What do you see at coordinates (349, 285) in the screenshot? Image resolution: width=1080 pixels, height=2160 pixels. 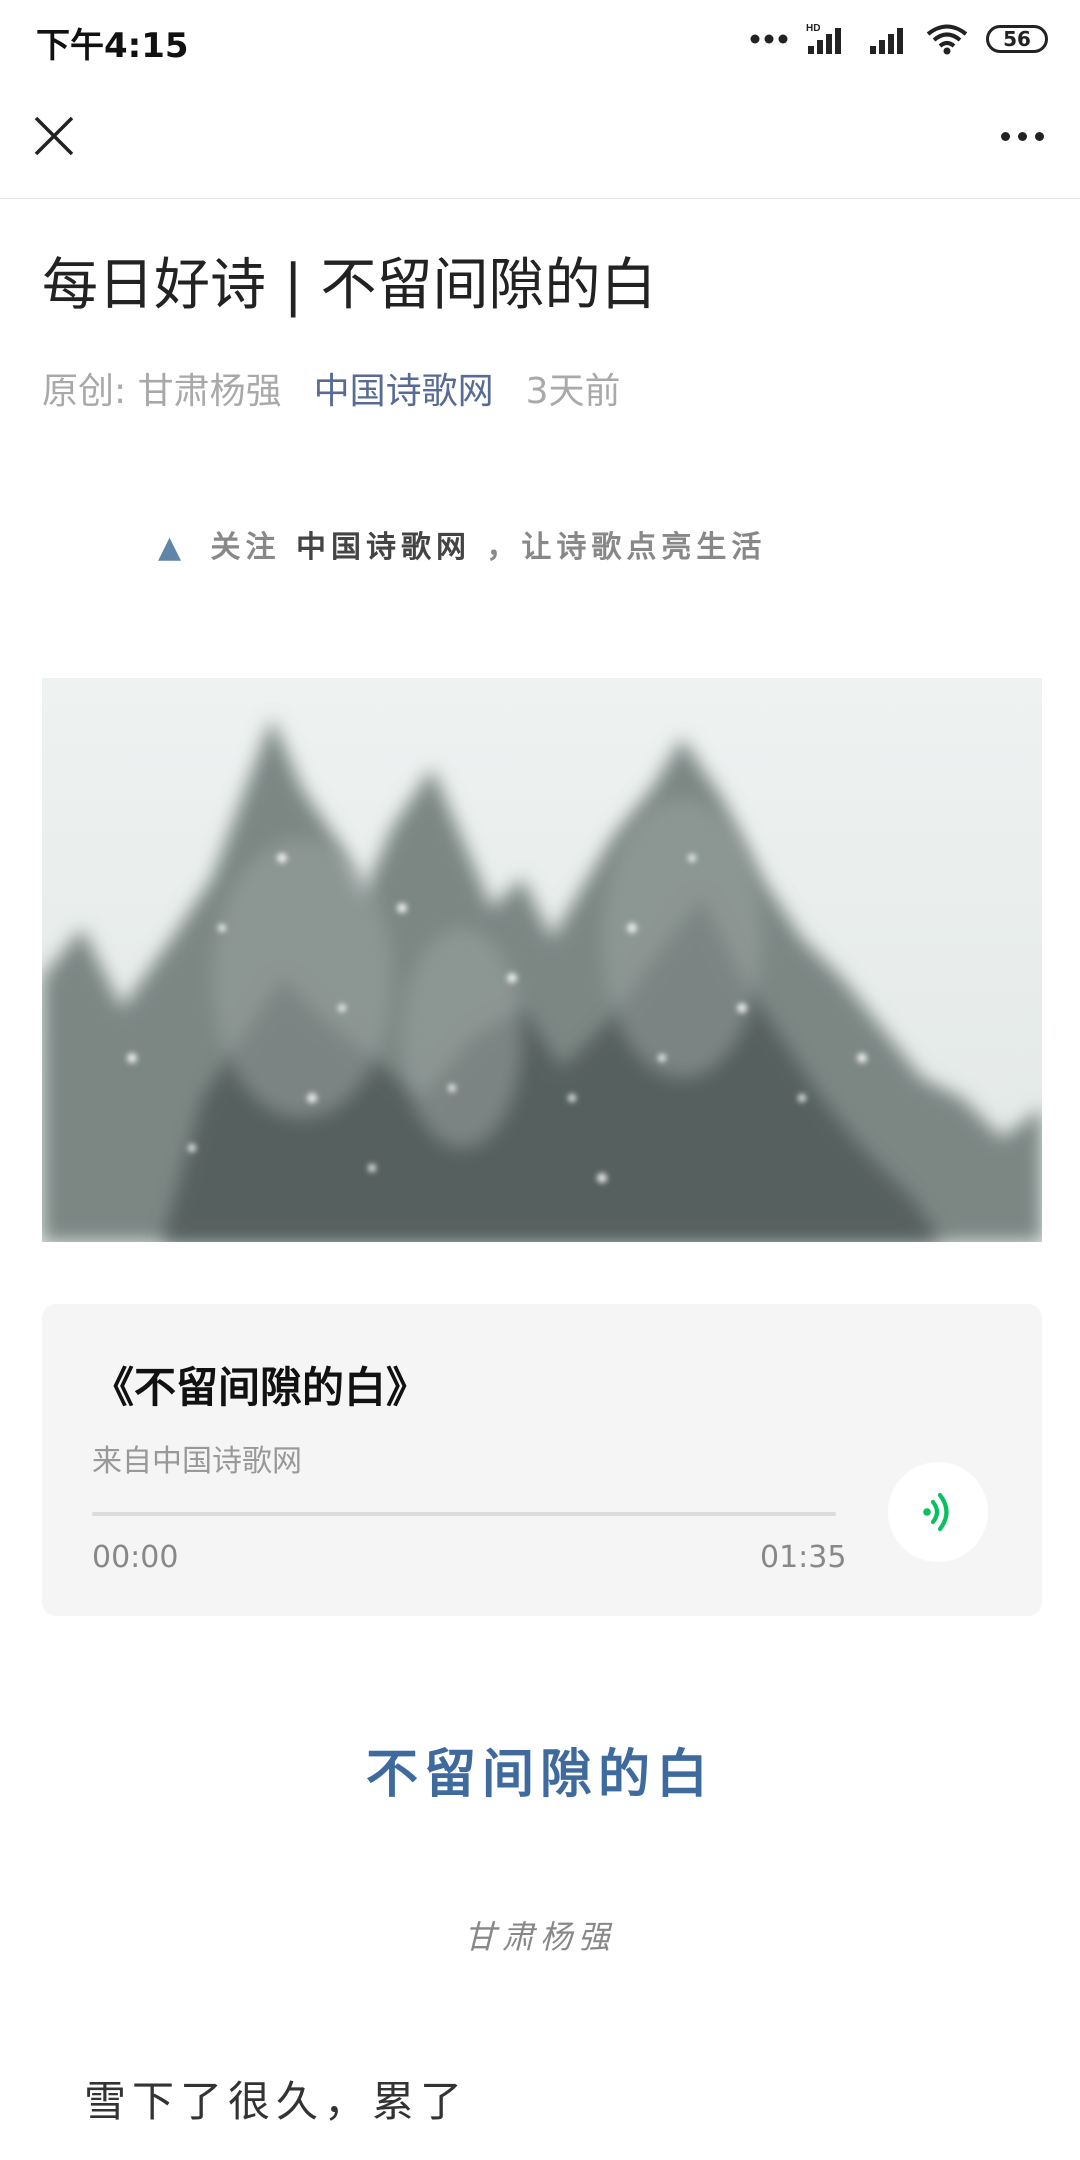 I see `article-title: 每日好诗 | 不留间隙的白` at bounding box center [349, 285].